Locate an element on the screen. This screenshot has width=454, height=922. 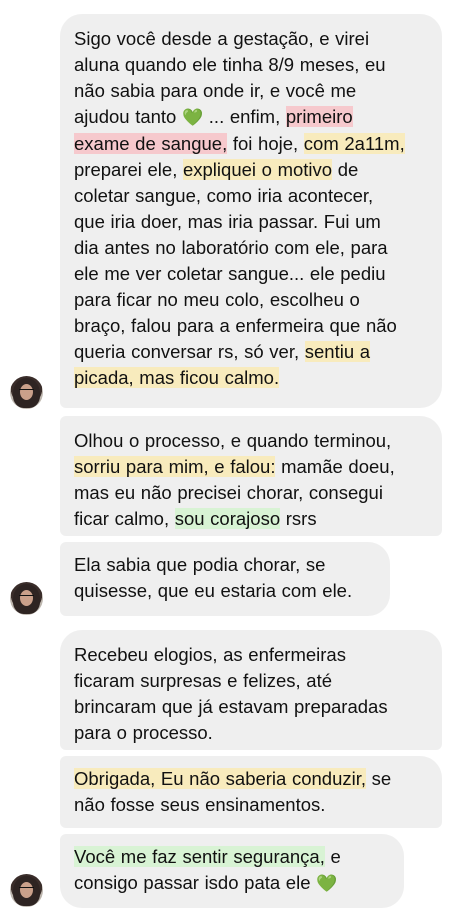
message-text: coletar sangue, como iria acontecer, is located at coordinates (224, 195).